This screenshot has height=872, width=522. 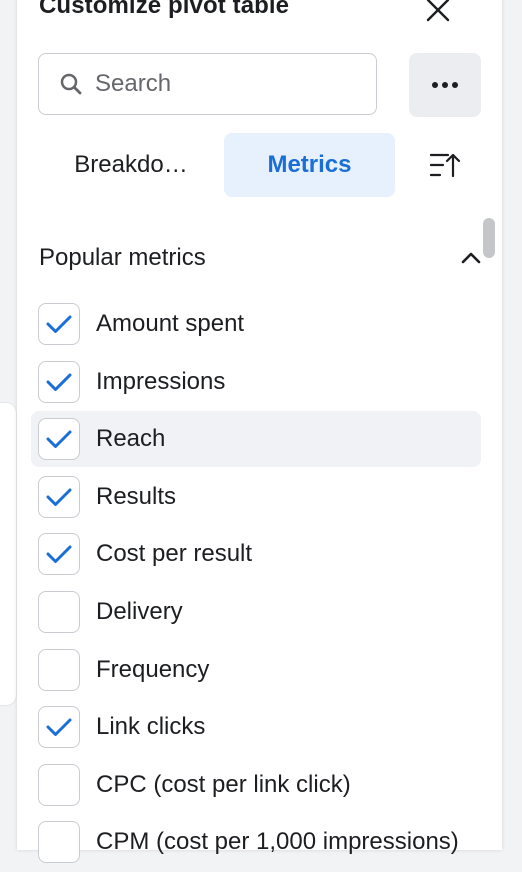 I want to click on sort-button, so click(x=445, y=165).